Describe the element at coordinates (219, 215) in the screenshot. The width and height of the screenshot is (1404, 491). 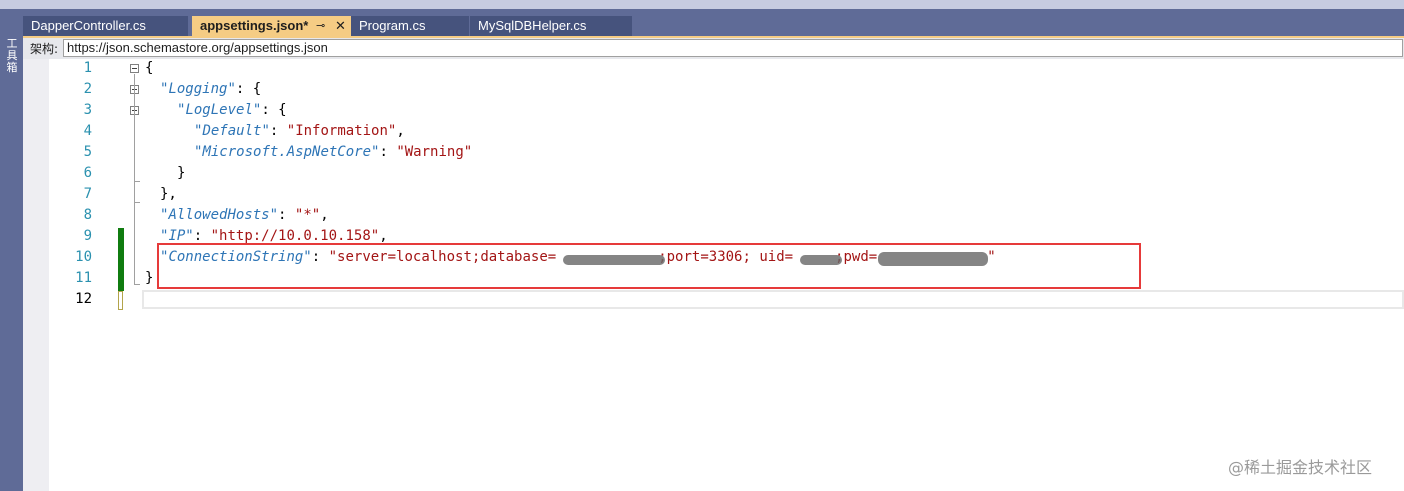
I see `json-key: "AllowedHosts"` at that location.